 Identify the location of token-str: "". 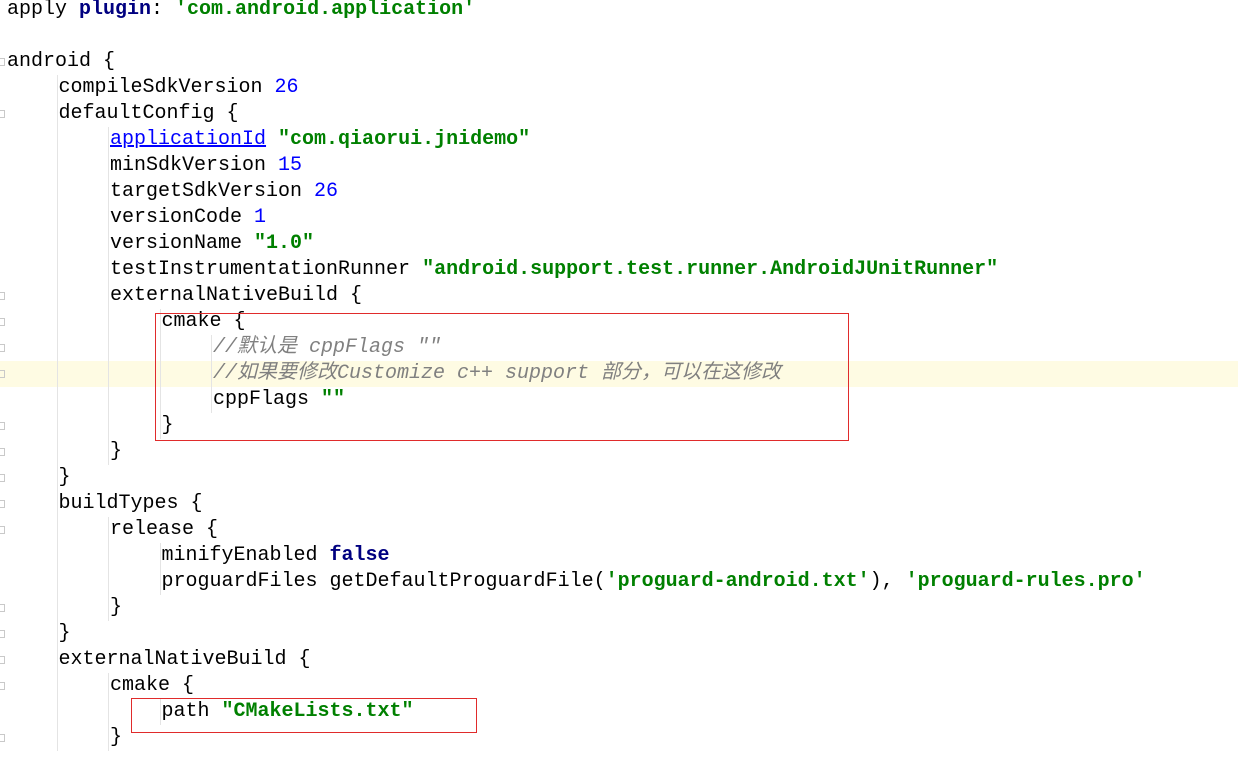
(333, 399).